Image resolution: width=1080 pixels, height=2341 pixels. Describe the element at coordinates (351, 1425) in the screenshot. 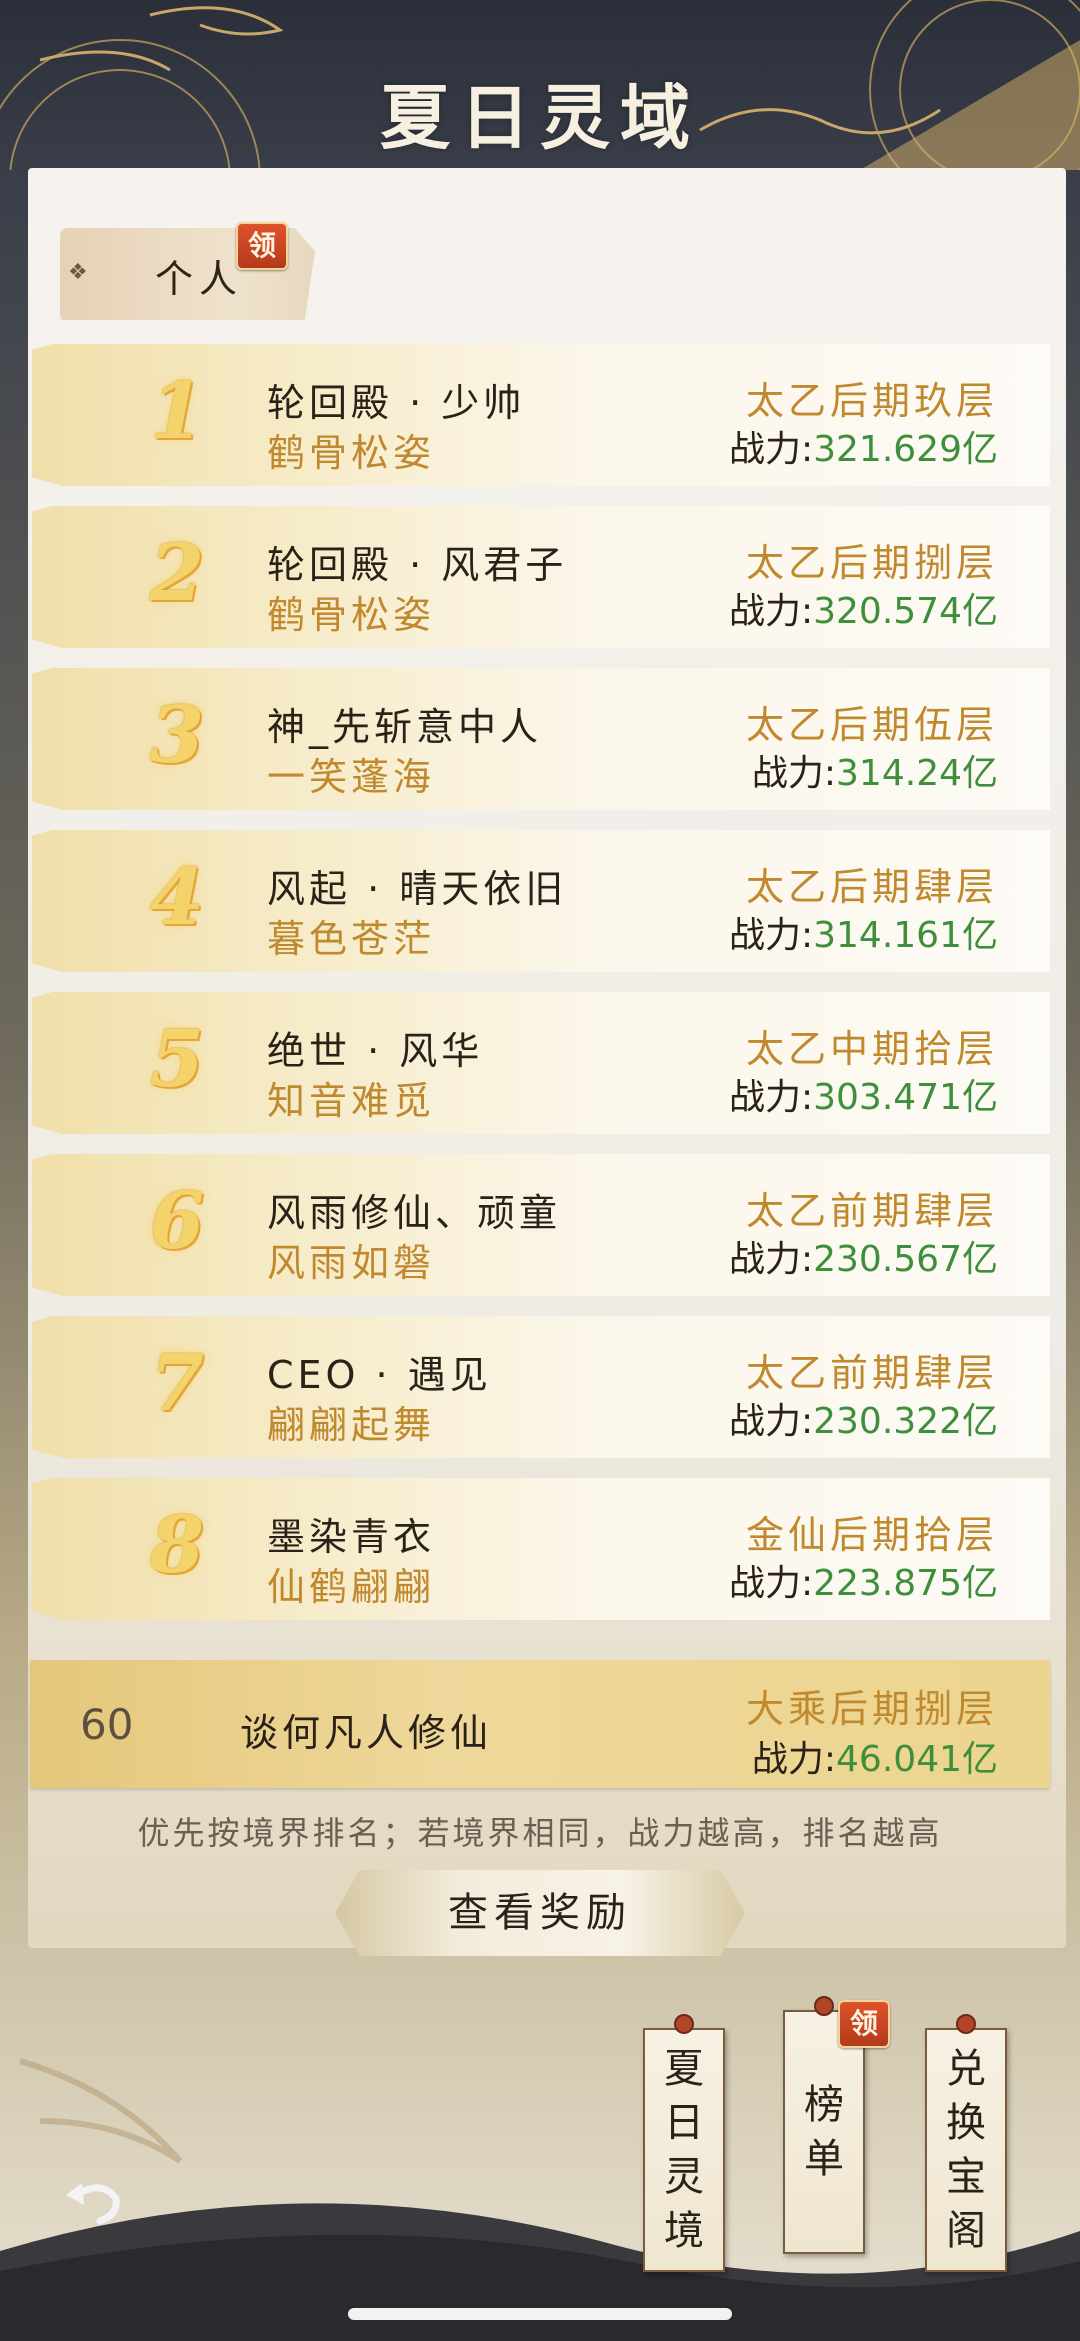

I see `guild-name: 翩翩起舞` at that location.